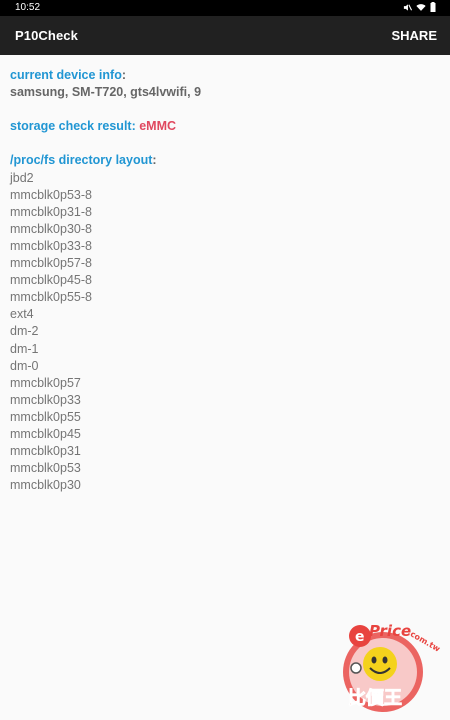  What do you see at coordinates (45, 416) in the screenshot?
I see `proc-fs-entry: mmcblk0p55` at bounding box center [45, 416].